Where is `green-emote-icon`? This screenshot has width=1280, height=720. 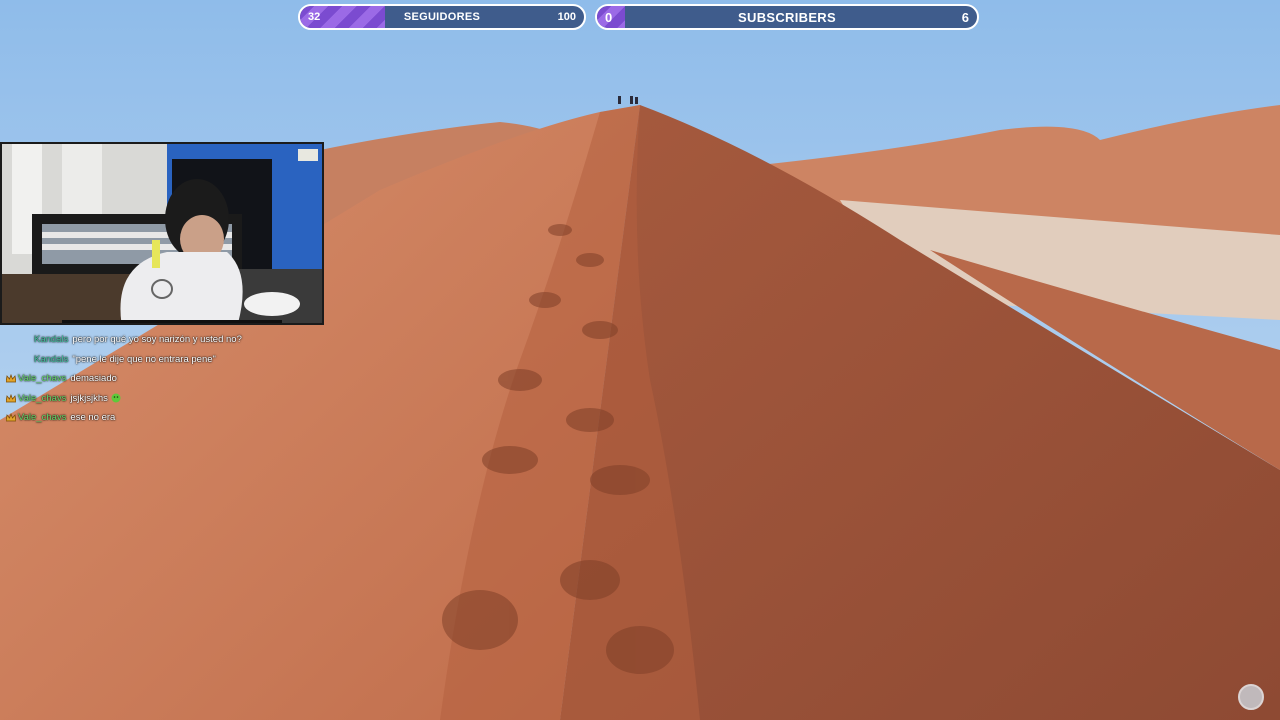 green-emote-icon is located at coordinates (116, 398).